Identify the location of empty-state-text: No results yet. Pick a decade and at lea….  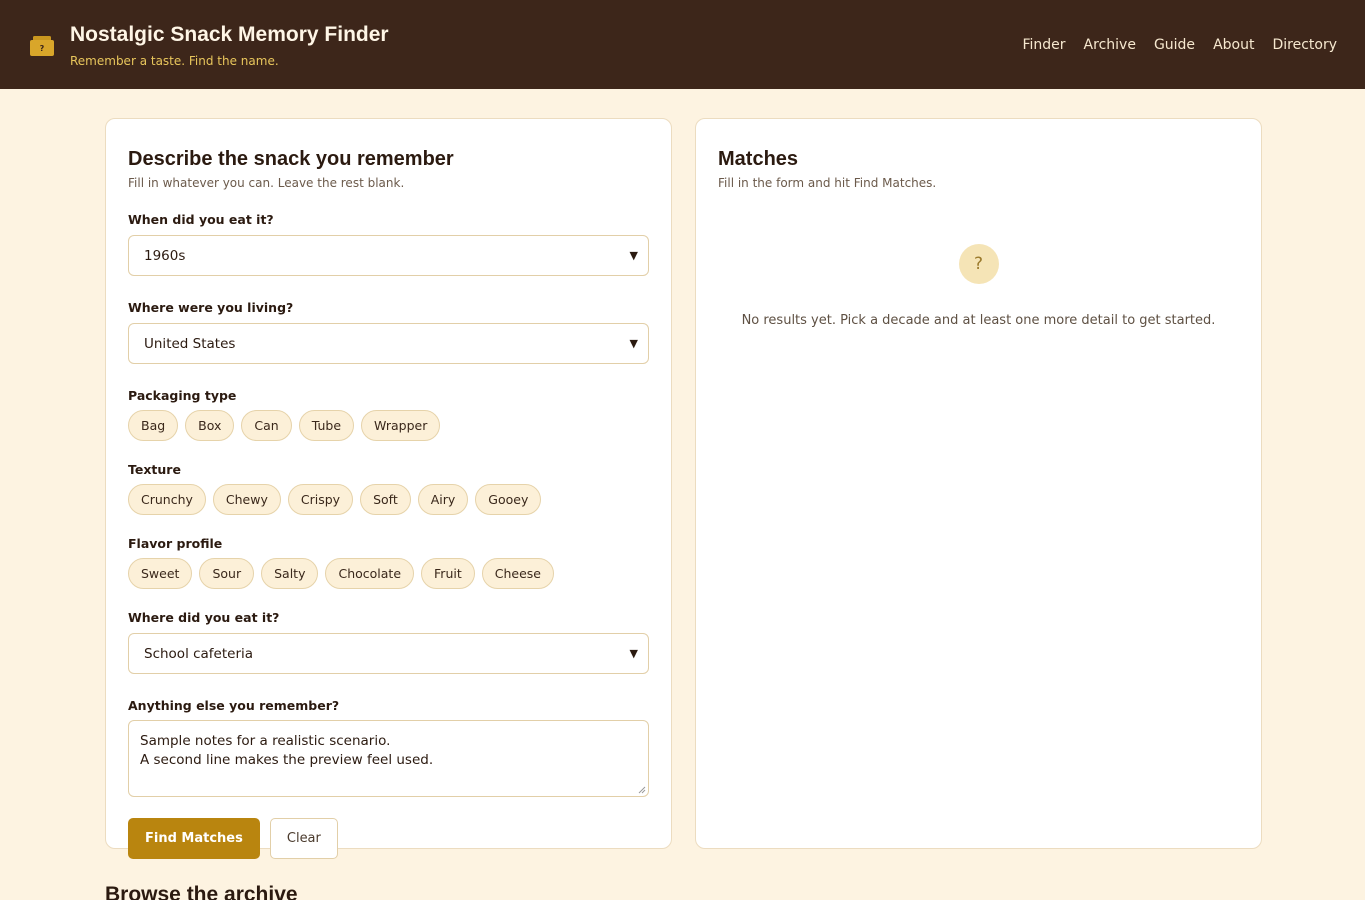
(978, 320).